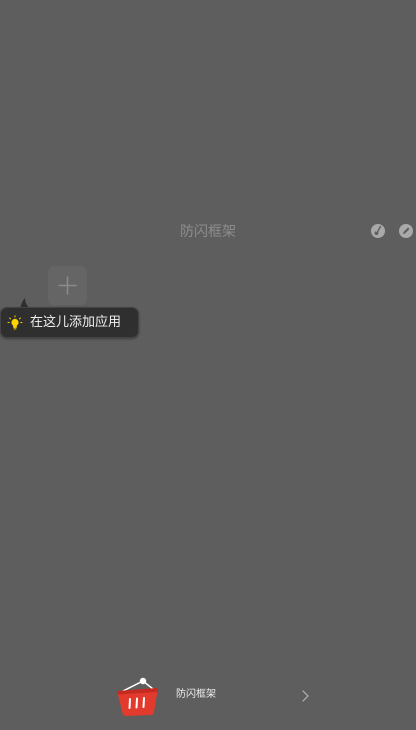  I want to click on basket-icon, so click(137, 696).